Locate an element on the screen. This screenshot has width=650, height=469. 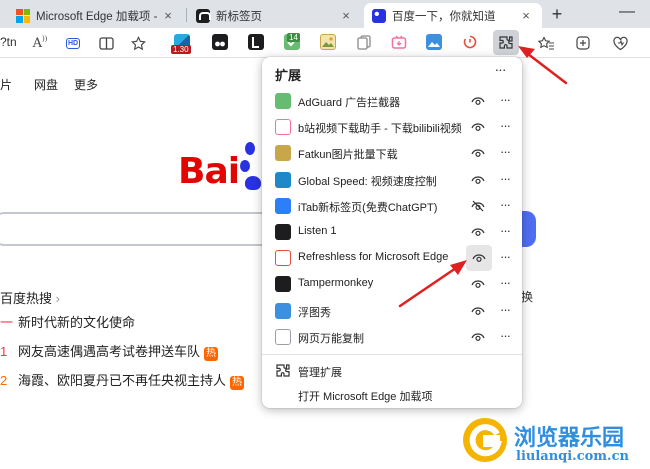
global-speed-badge: 1.30 is located at coordinates (181, 49).